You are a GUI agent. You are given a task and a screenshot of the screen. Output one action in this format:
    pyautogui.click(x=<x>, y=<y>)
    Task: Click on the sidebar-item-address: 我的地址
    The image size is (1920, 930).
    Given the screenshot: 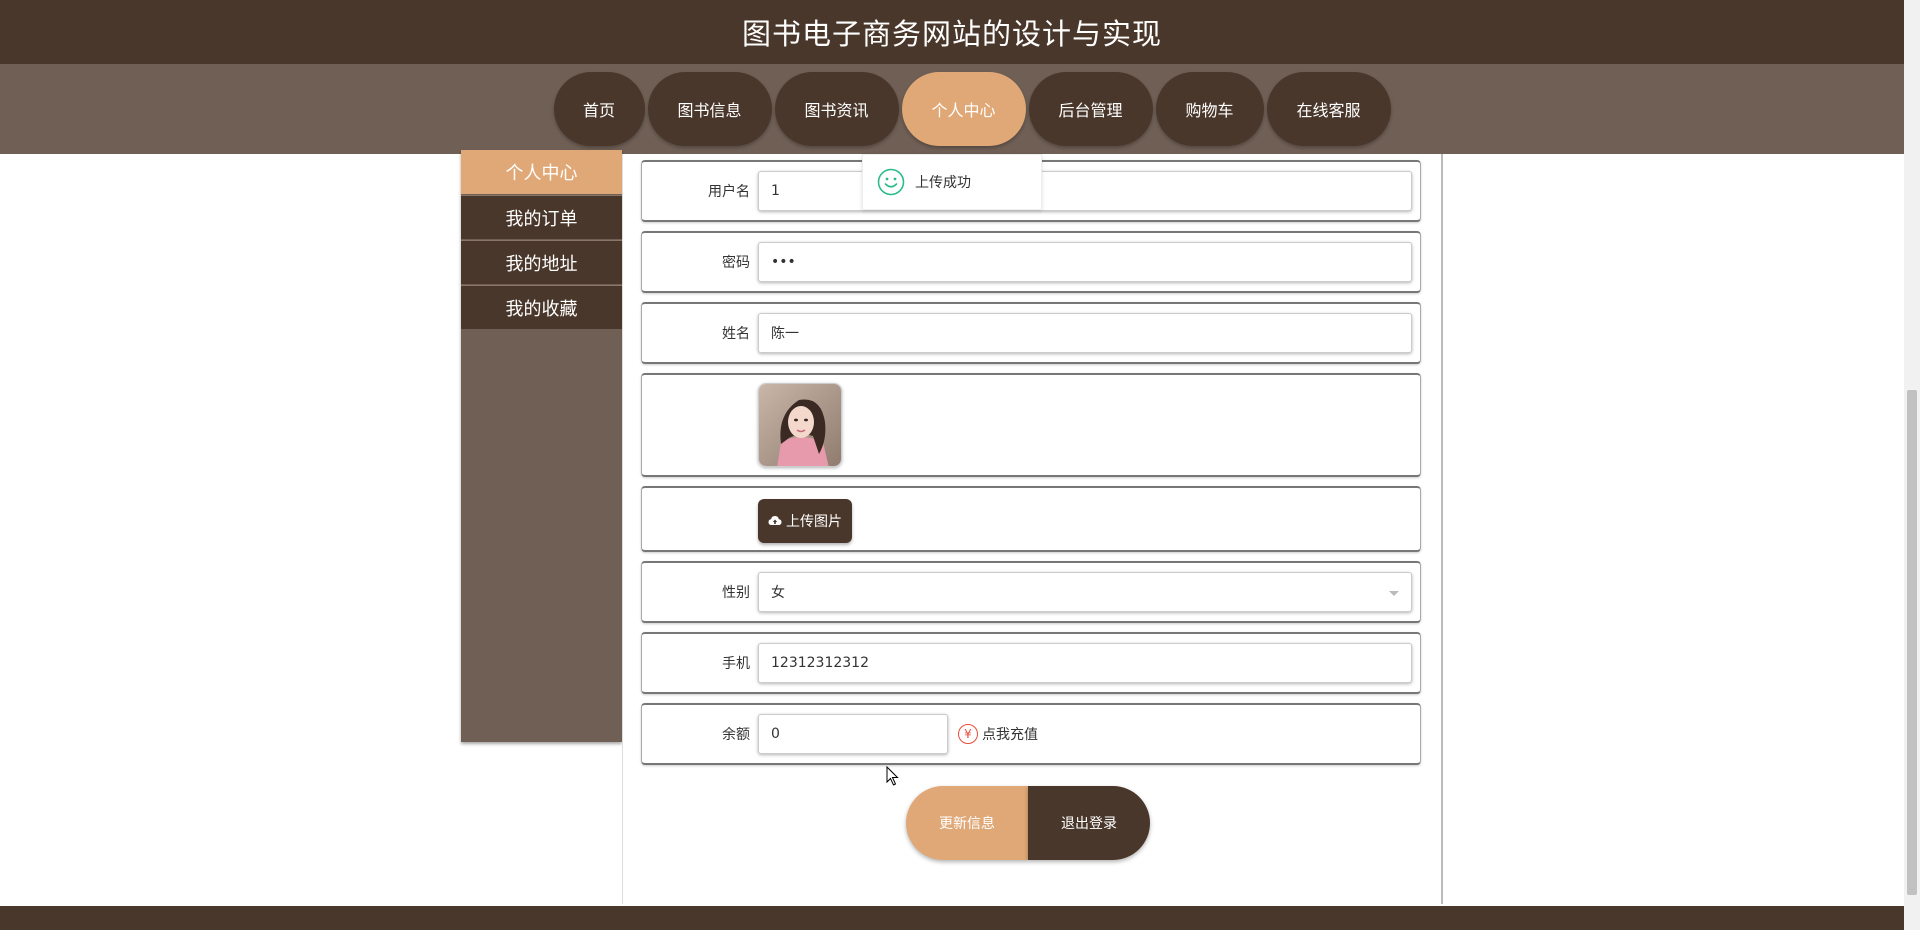 What is the action you would take?
    pyautogui.click(x=541, y=262)
    